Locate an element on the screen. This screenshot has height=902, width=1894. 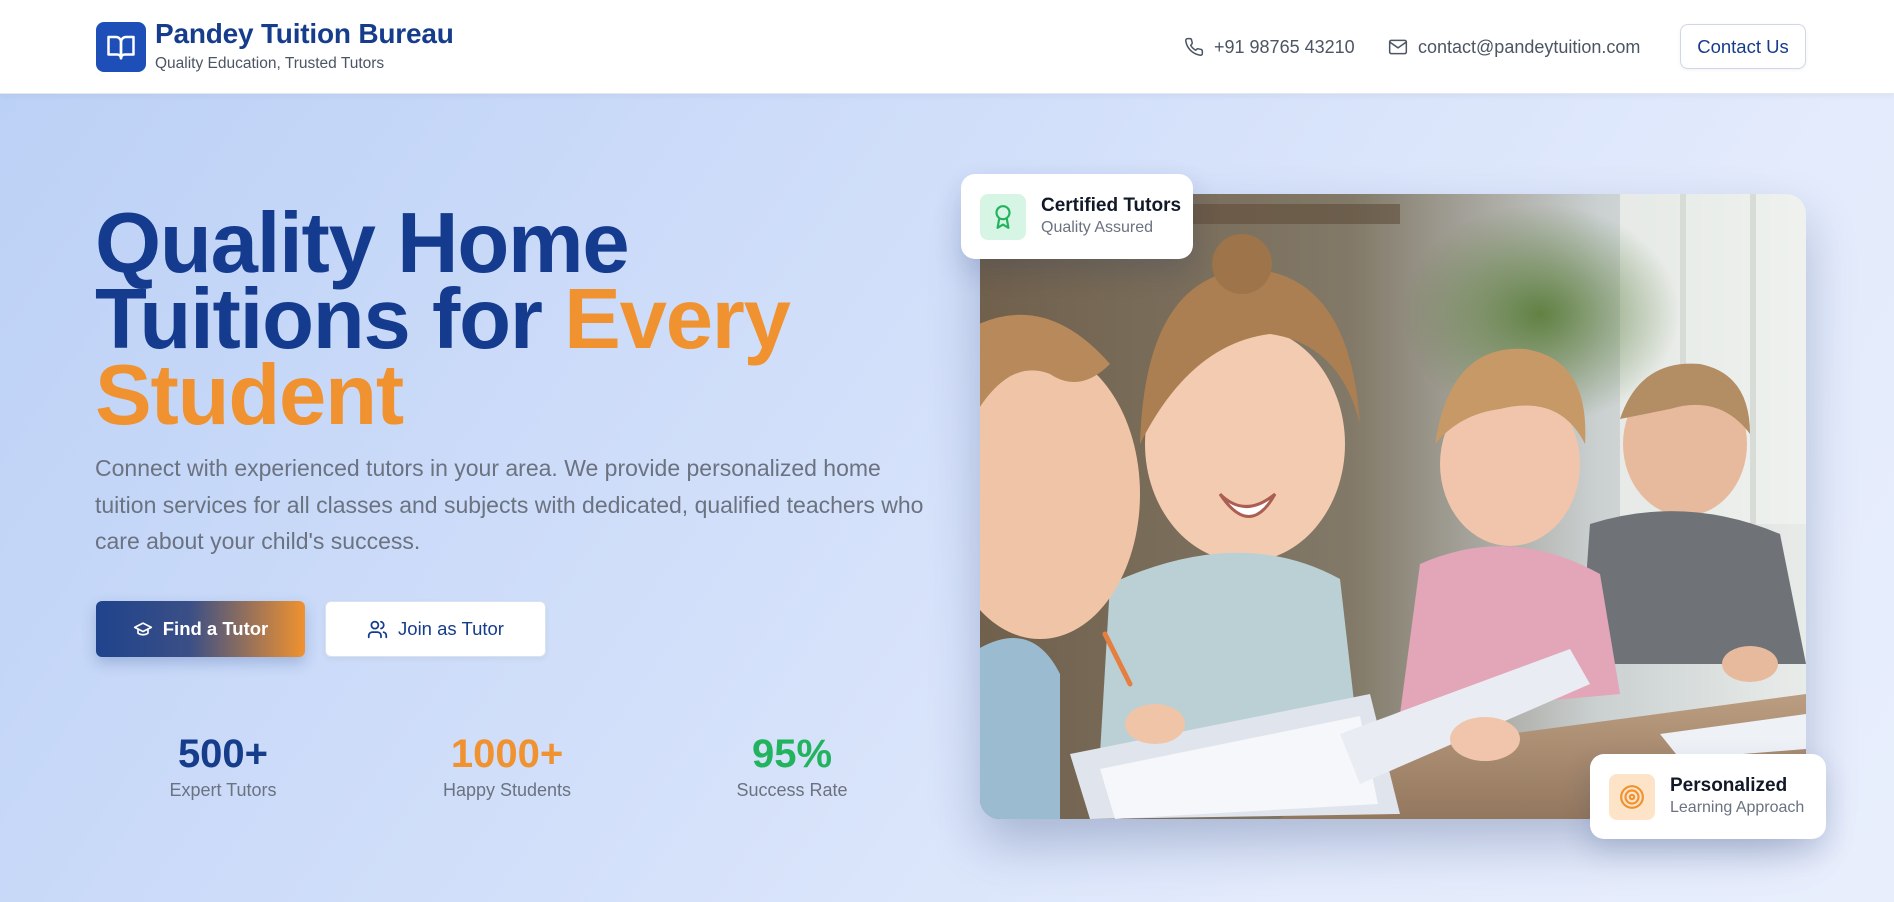
find-tutor-button: Find a Tutor is located at coordinates (200, 629).